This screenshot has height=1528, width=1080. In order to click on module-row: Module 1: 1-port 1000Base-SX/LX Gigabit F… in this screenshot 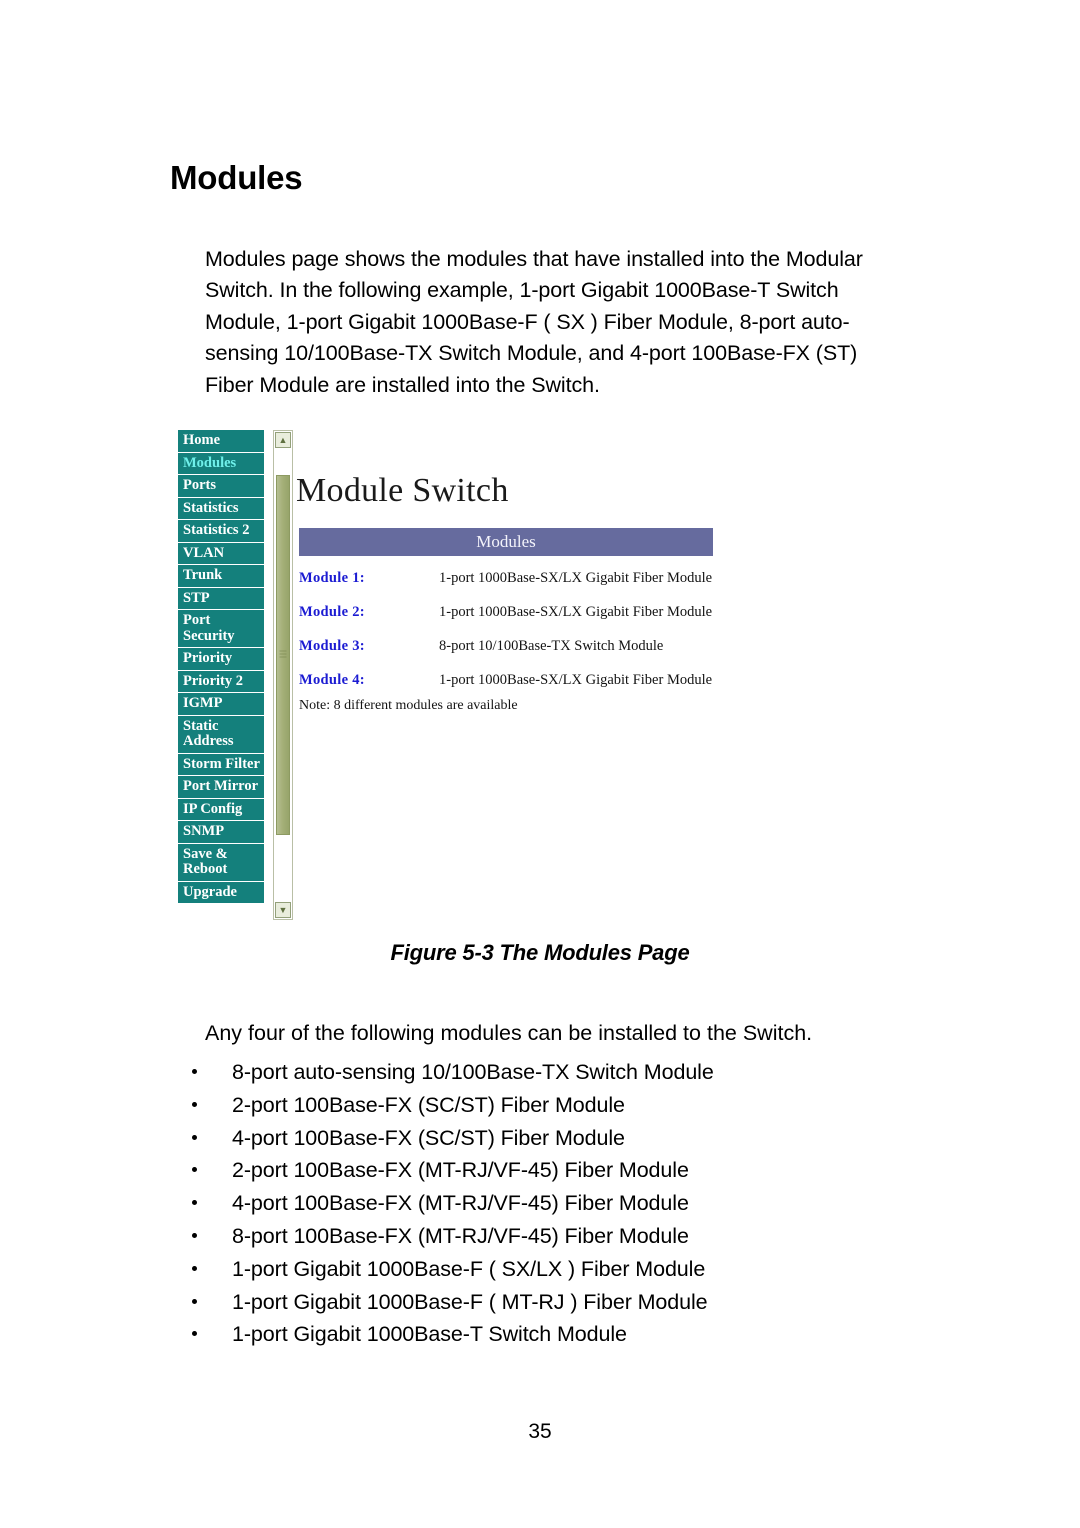, I will do `click(509, 578)`.